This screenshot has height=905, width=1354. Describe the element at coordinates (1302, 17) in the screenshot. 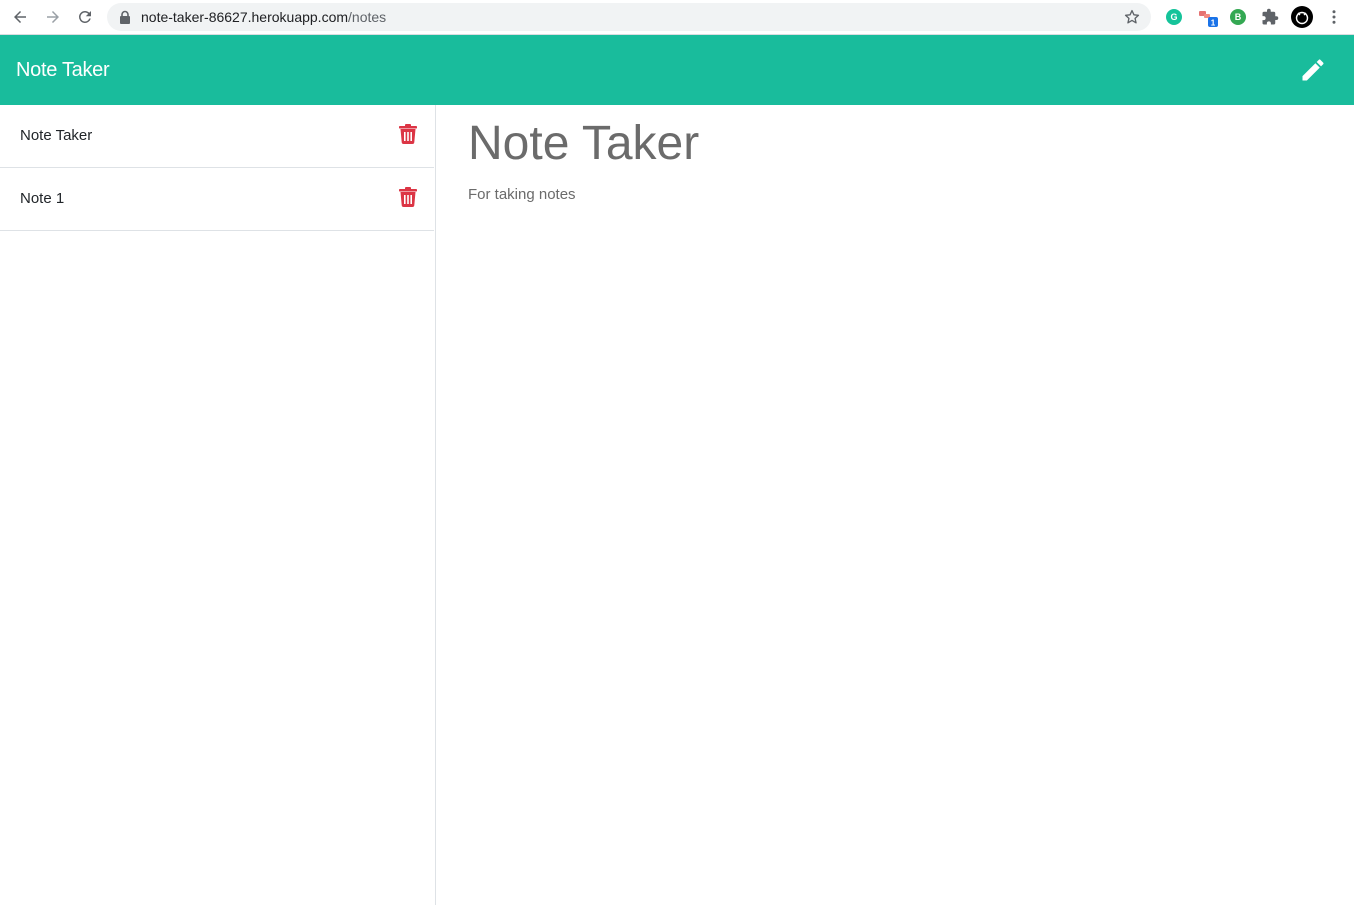

I see `profile-avatar-icon` at that location.